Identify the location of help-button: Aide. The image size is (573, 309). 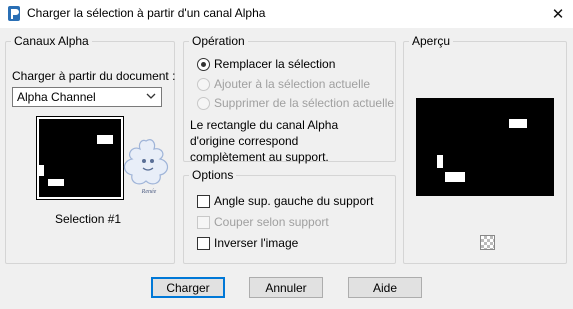
(385, 287).